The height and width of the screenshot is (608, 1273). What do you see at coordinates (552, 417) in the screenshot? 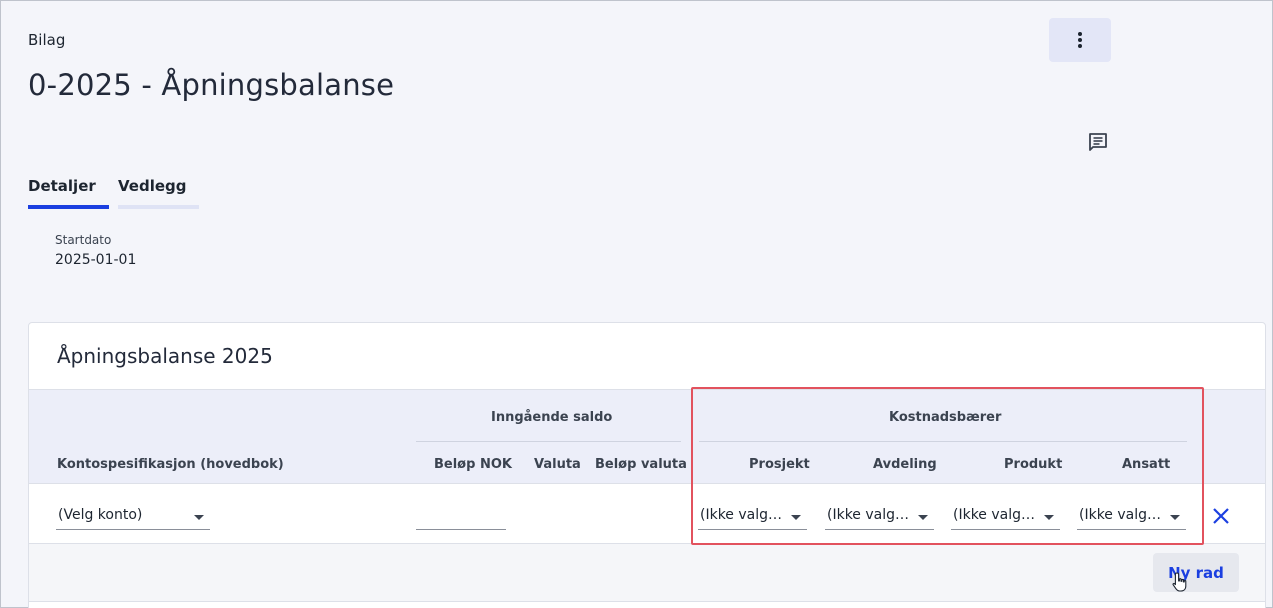
I see `group-header-opening-balance: Inngående saldo` at bounding box center [552, 417].